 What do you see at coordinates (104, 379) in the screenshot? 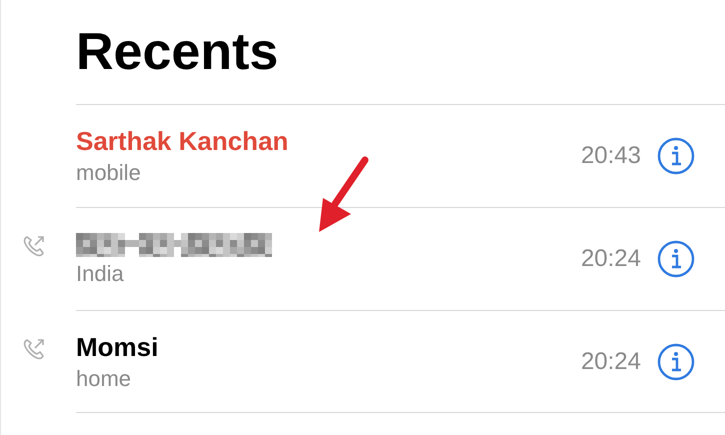
I see `call-label: home` at bounding box center [104, 379].